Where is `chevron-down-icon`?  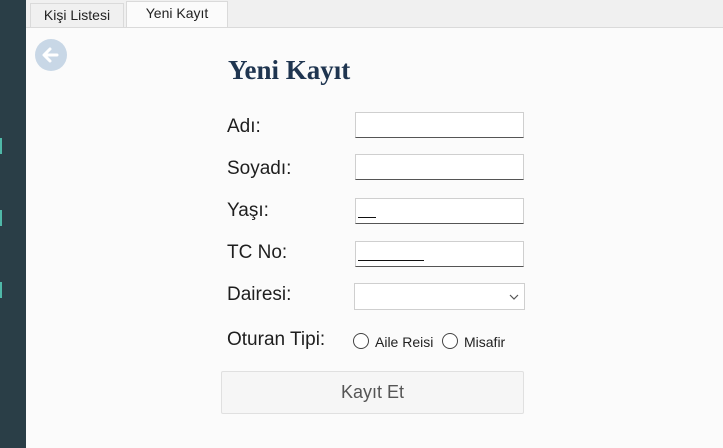
chevron-down-icon is located at coordinates (514, 297).